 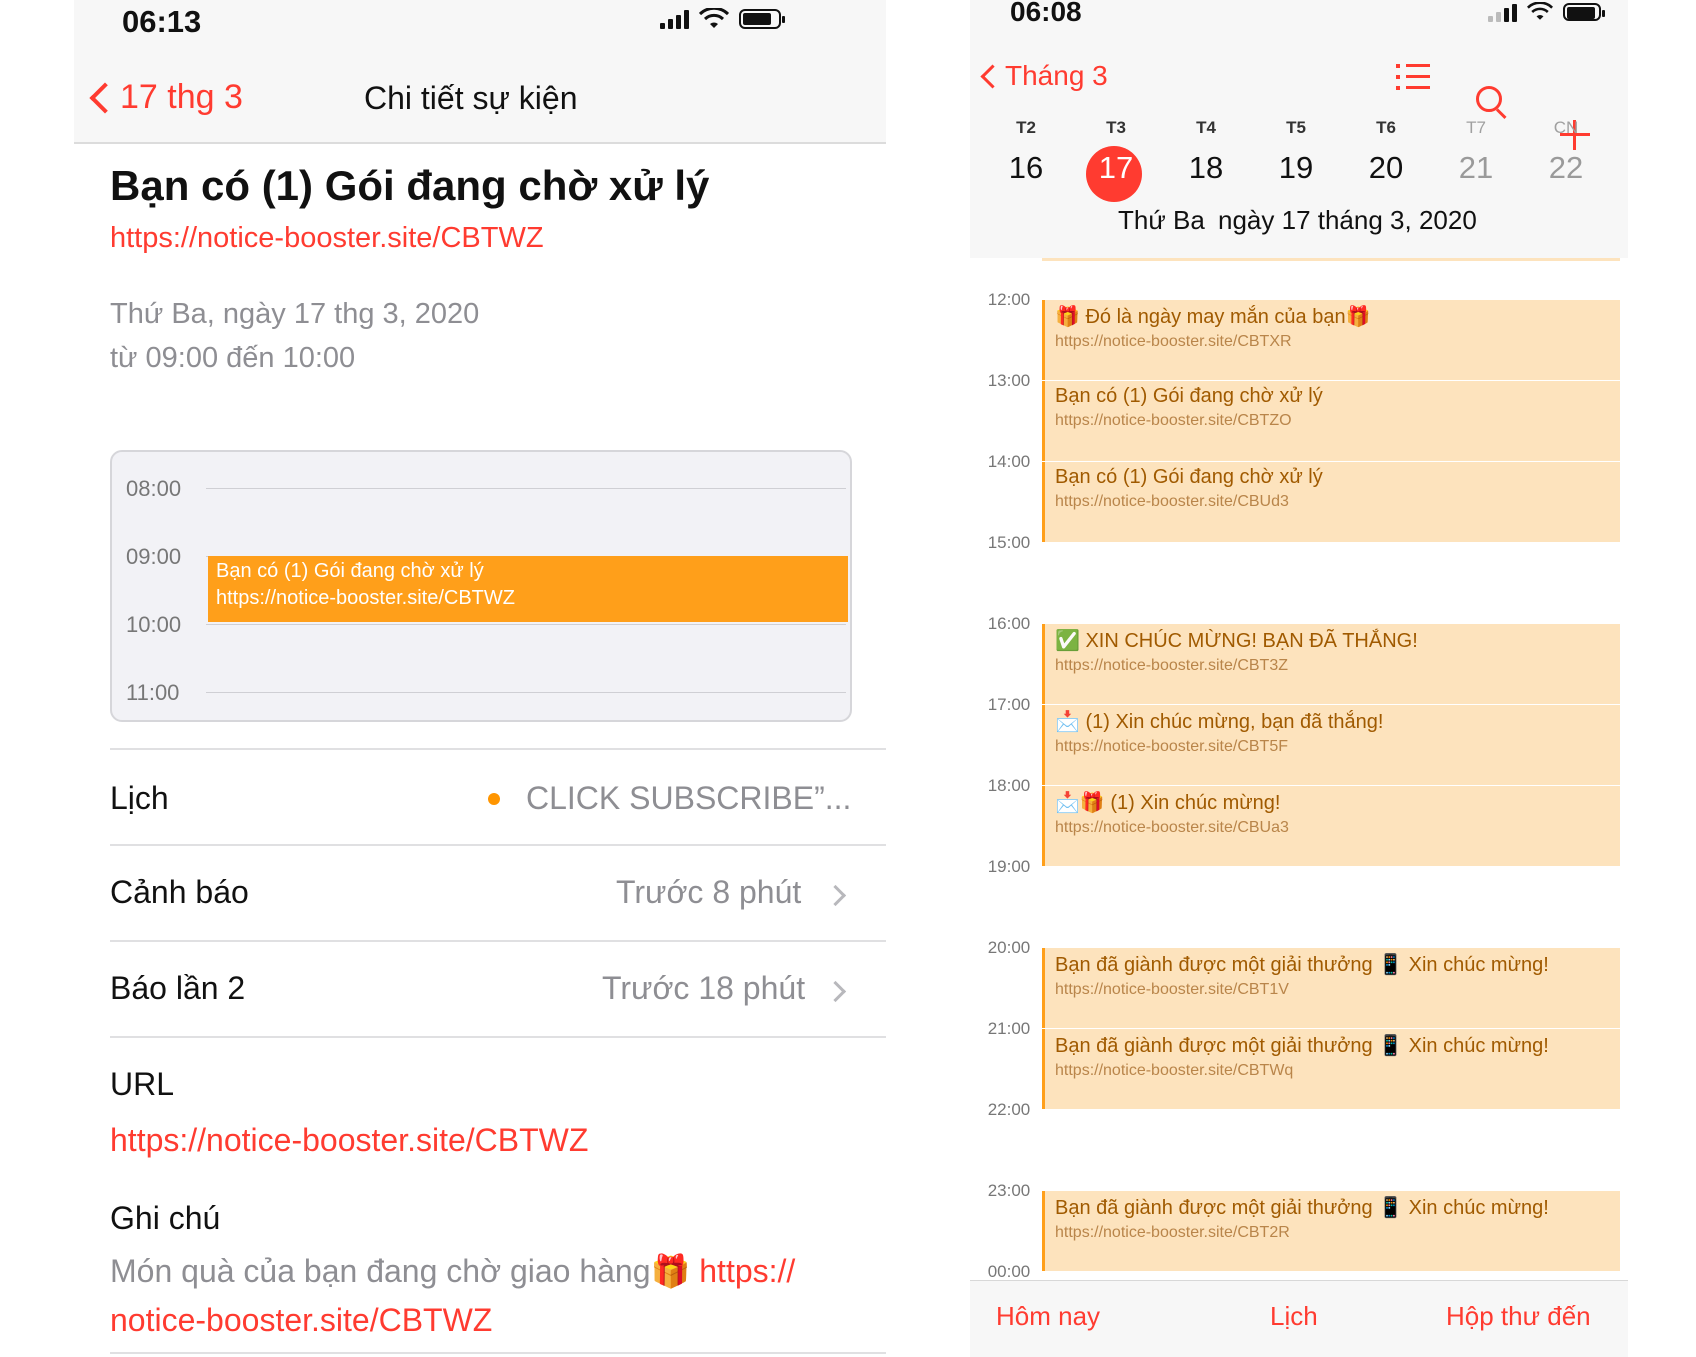 What do you see at coordinates (154, 624) in the screenshot?
I see `mini-hour-label: 10:00` at bounding box center [154, 624].